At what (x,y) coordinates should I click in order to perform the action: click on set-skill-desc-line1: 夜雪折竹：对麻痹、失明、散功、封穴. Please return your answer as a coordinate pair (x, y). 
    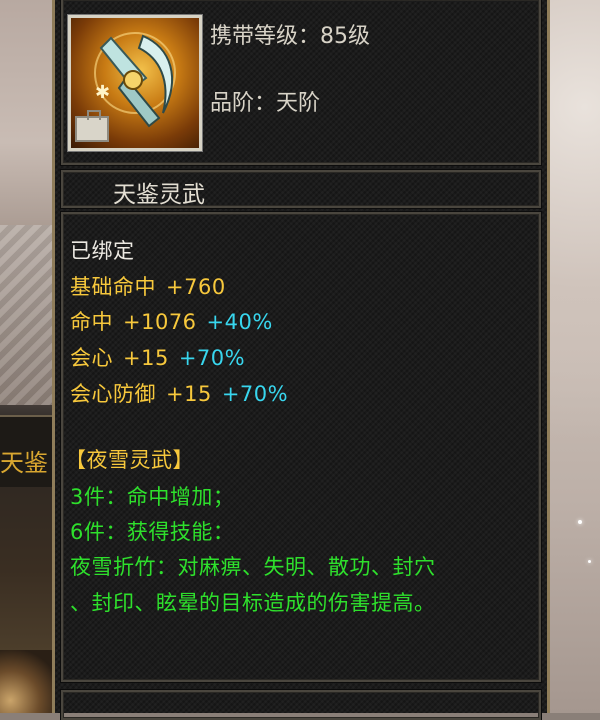
    Looking at the image, I should click on (253, 567).